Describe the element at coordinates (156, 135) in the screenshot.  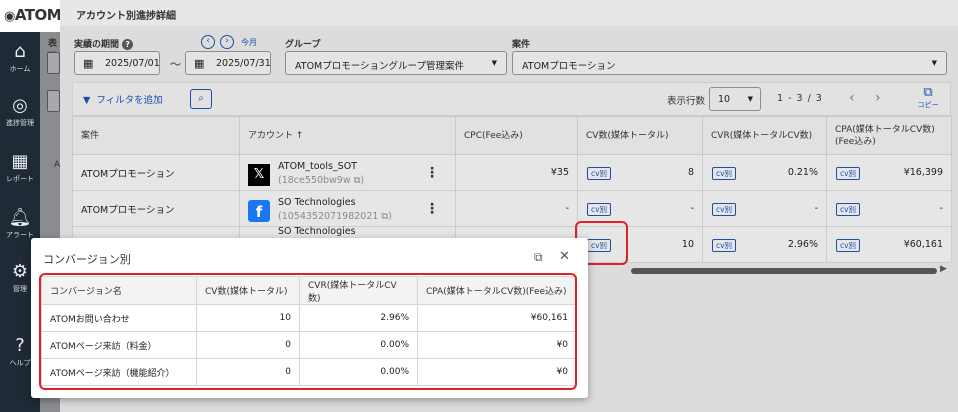
I see `column-header-case: 案件` at that location.